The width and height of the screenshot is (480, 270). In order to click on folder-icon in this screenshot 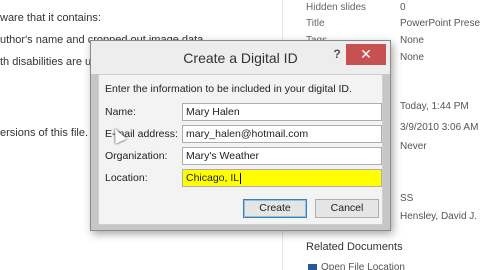, I will do `click(312, 266)`.